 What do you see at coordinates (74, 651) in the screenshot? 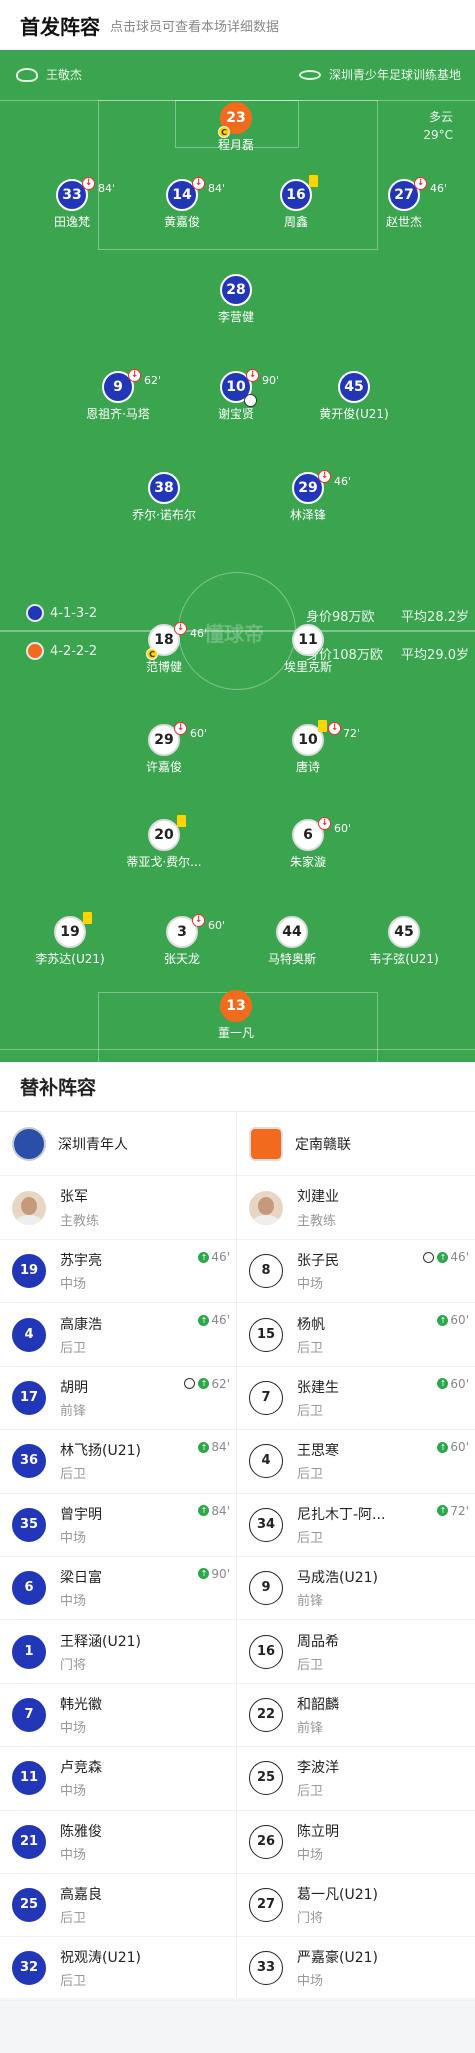
I see `away-formation: 4-2-2-2` at bounding box center [74, 651].